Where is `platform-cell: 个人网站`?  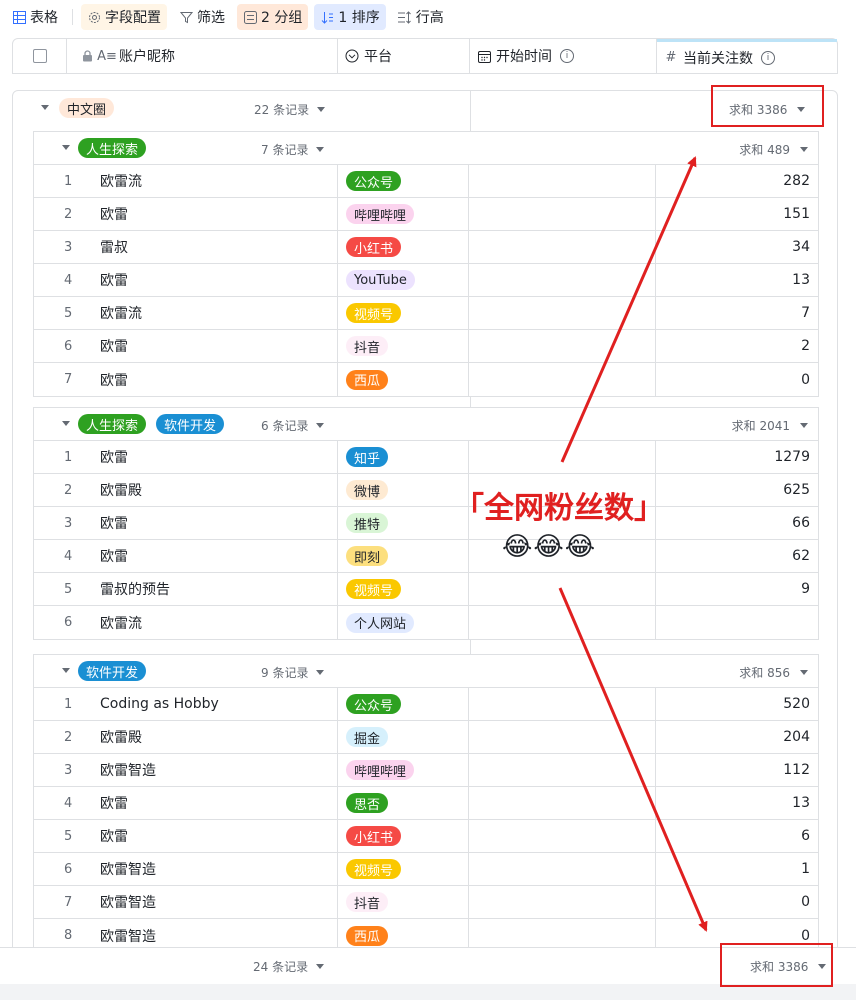 platform-cell: 个人网站 is located at coordinates (403, 622).